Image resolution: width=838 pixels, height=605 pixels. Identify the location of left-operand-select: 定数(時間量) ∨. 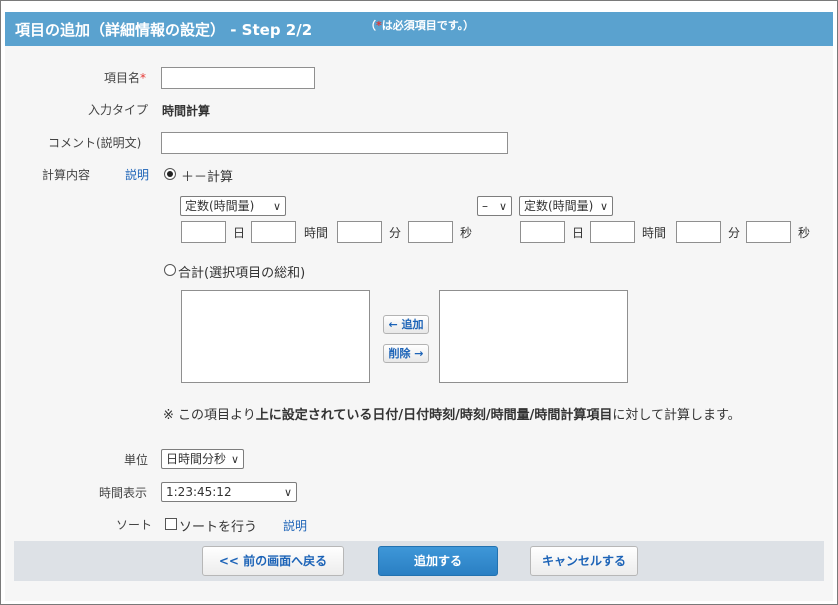
(233, 206).